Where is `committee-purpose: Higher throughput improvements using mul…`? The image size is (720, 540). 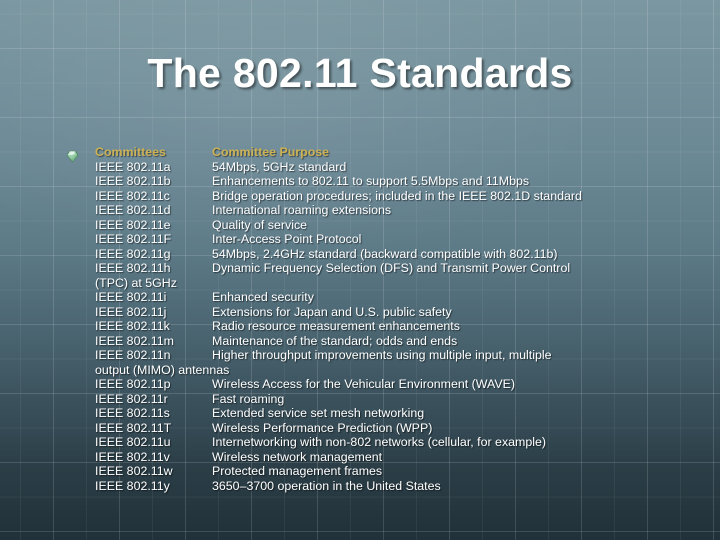 committee-purpose: Higher throughput improvements using mul… is located at coordinates (382, 355).